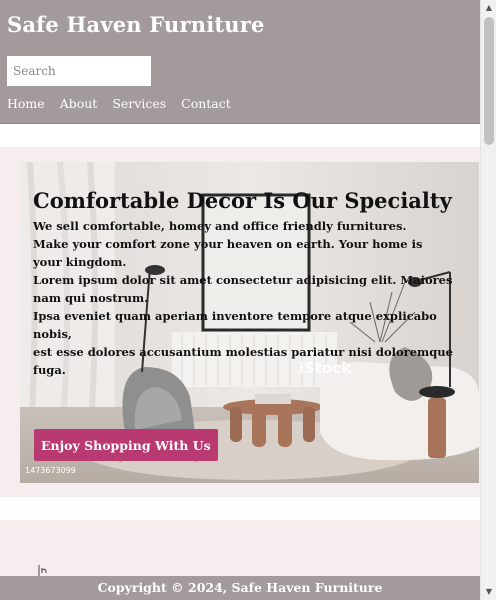 The height and width of the screenshot is (600, 496). What do you see at coordinates (126, 445) in the screenshot?
I see `enjoy-shopping-button: Enjoy Shopping With Us` at bounding box center [126, 445].